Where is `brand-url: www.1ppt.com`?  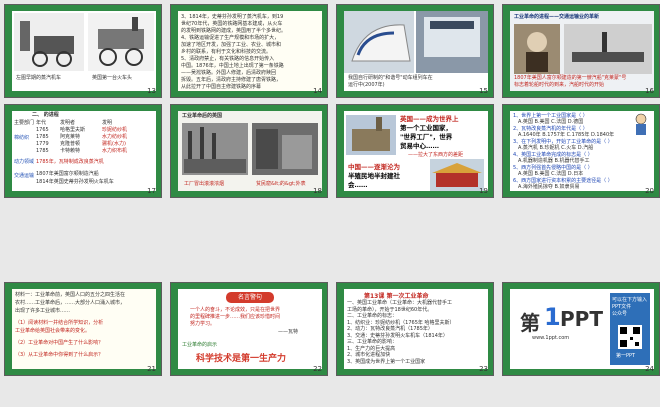 brand-url: www.1ppt.com is located at coordinates (551, 338).